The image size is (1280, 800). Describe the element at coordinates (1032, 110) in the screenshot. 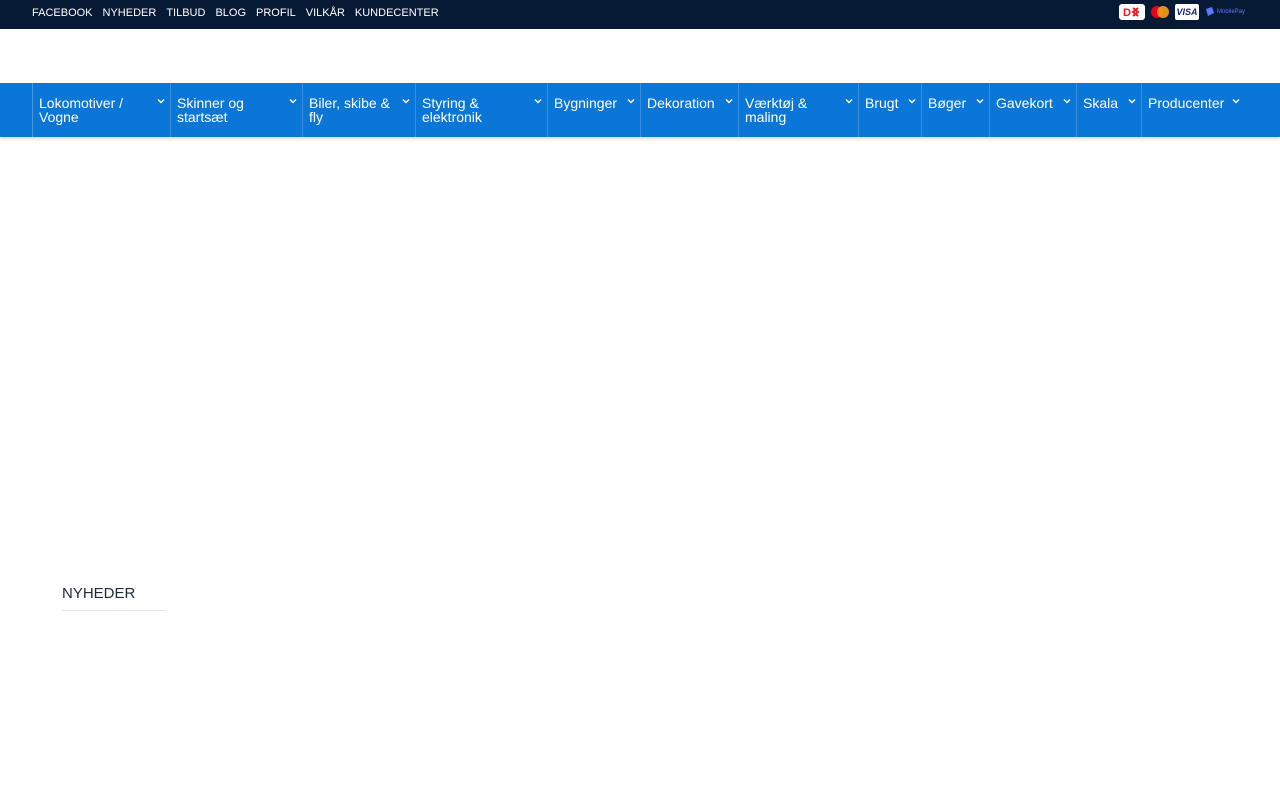

I see `nav-item-gavekort: Gavekort` at that location.